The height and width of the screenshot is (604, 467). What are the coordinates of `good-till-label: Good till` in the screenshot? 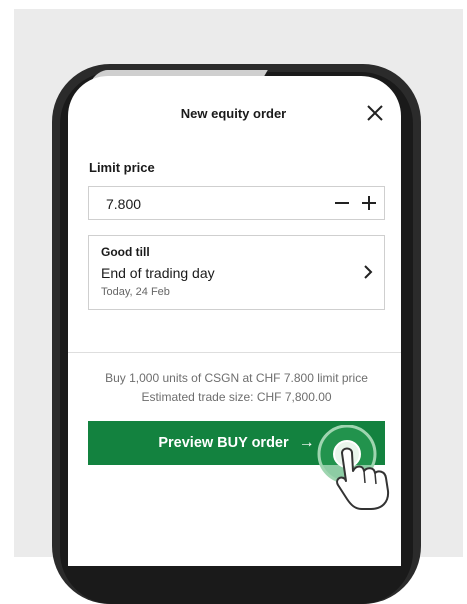 It's located at (125, 252).